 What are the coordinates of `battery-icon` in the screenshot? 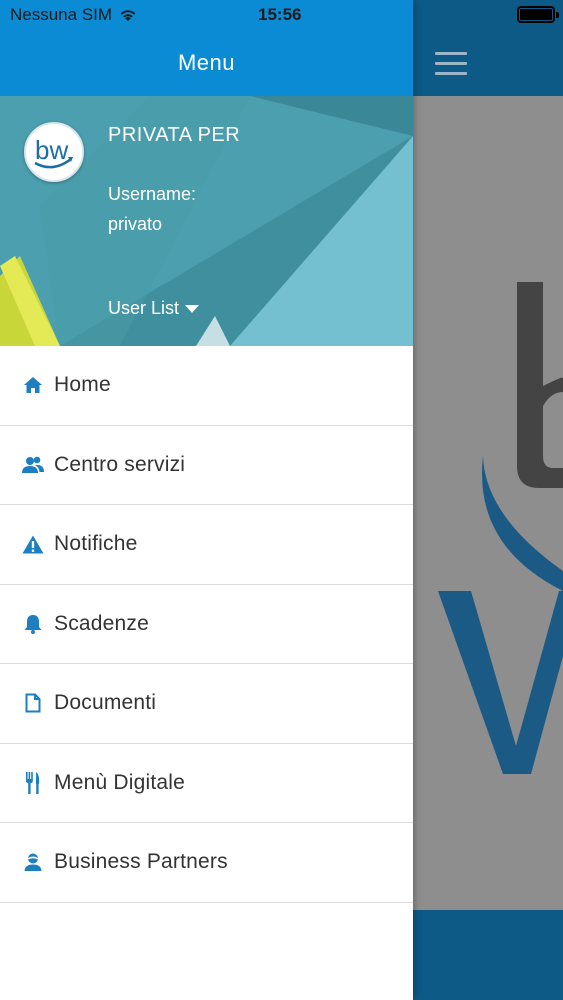 It's located at (538, 14).